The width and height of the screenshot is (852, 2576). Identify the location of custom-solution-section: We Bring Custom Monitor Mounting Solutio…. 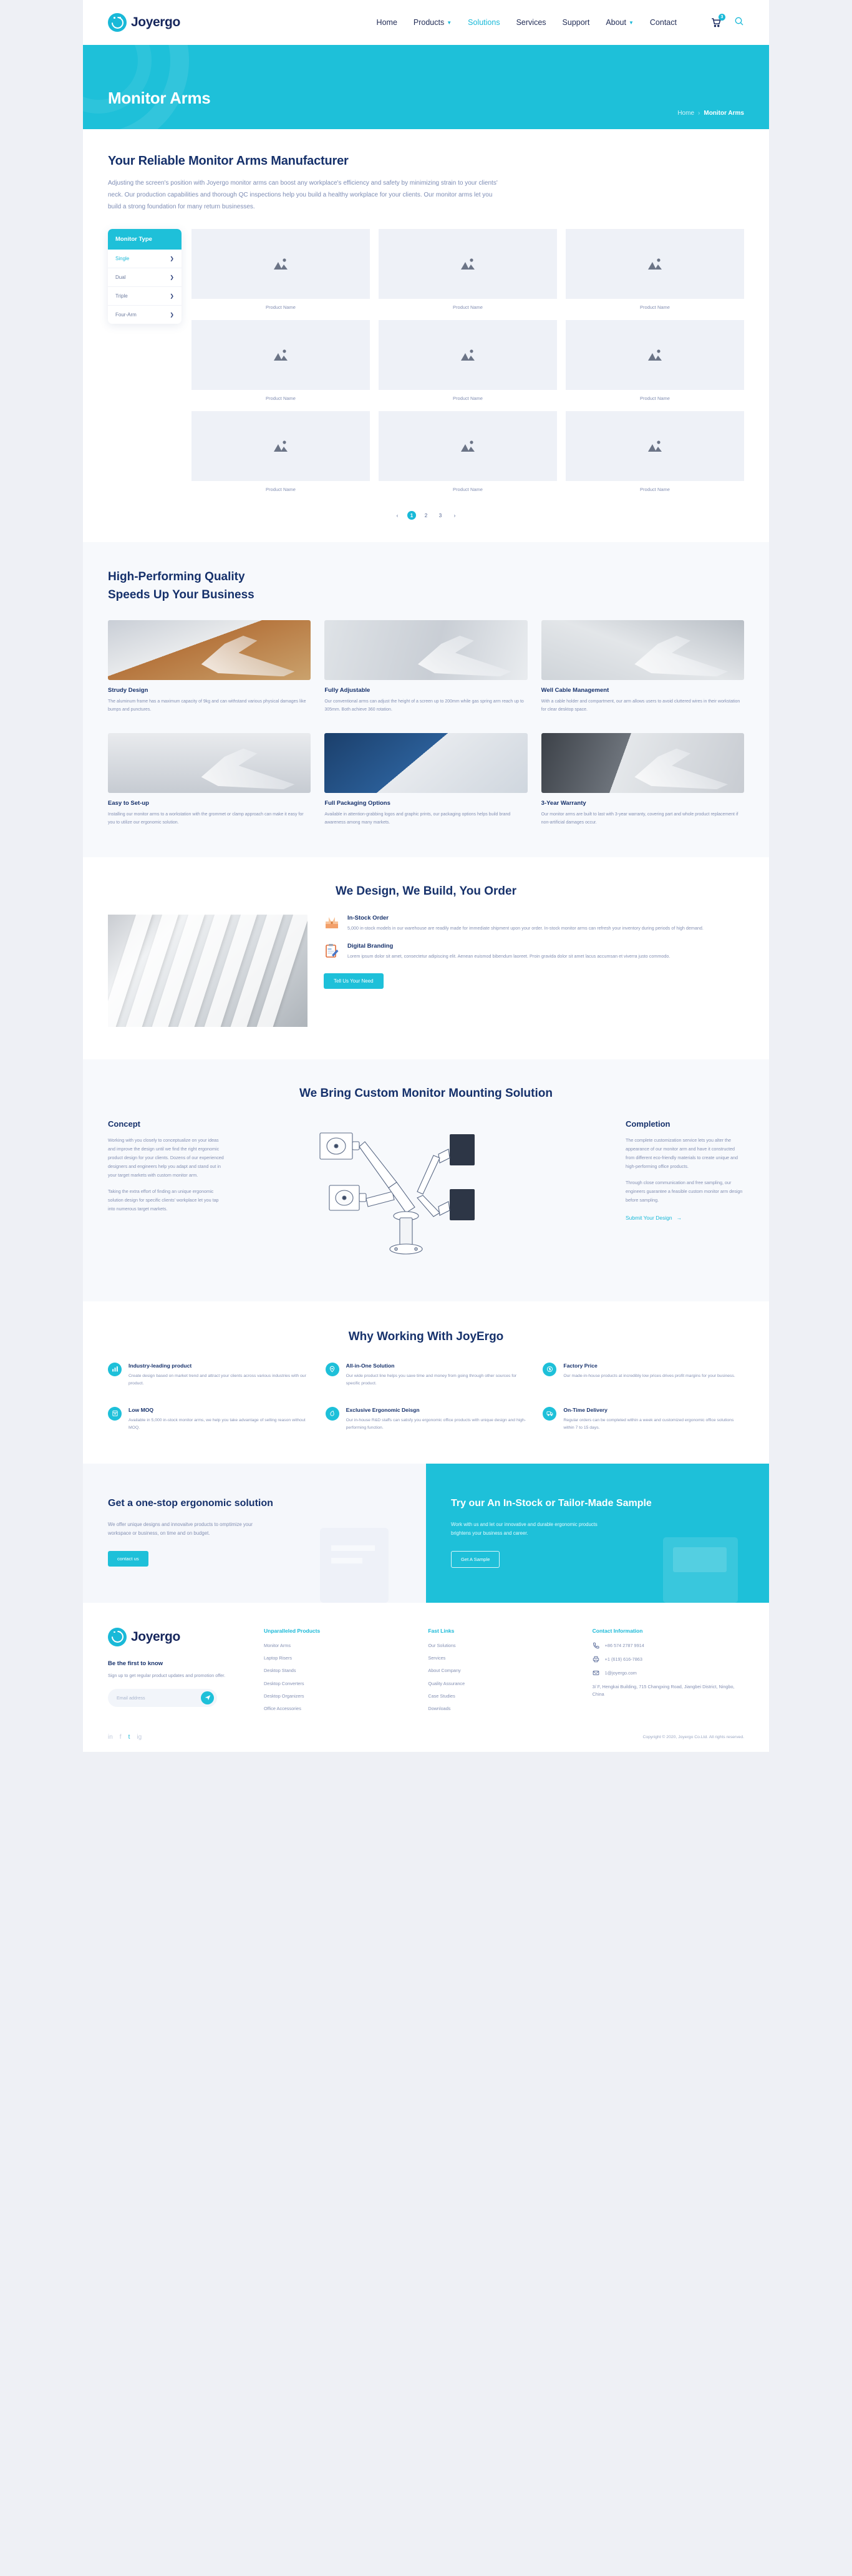
(426, 1180).